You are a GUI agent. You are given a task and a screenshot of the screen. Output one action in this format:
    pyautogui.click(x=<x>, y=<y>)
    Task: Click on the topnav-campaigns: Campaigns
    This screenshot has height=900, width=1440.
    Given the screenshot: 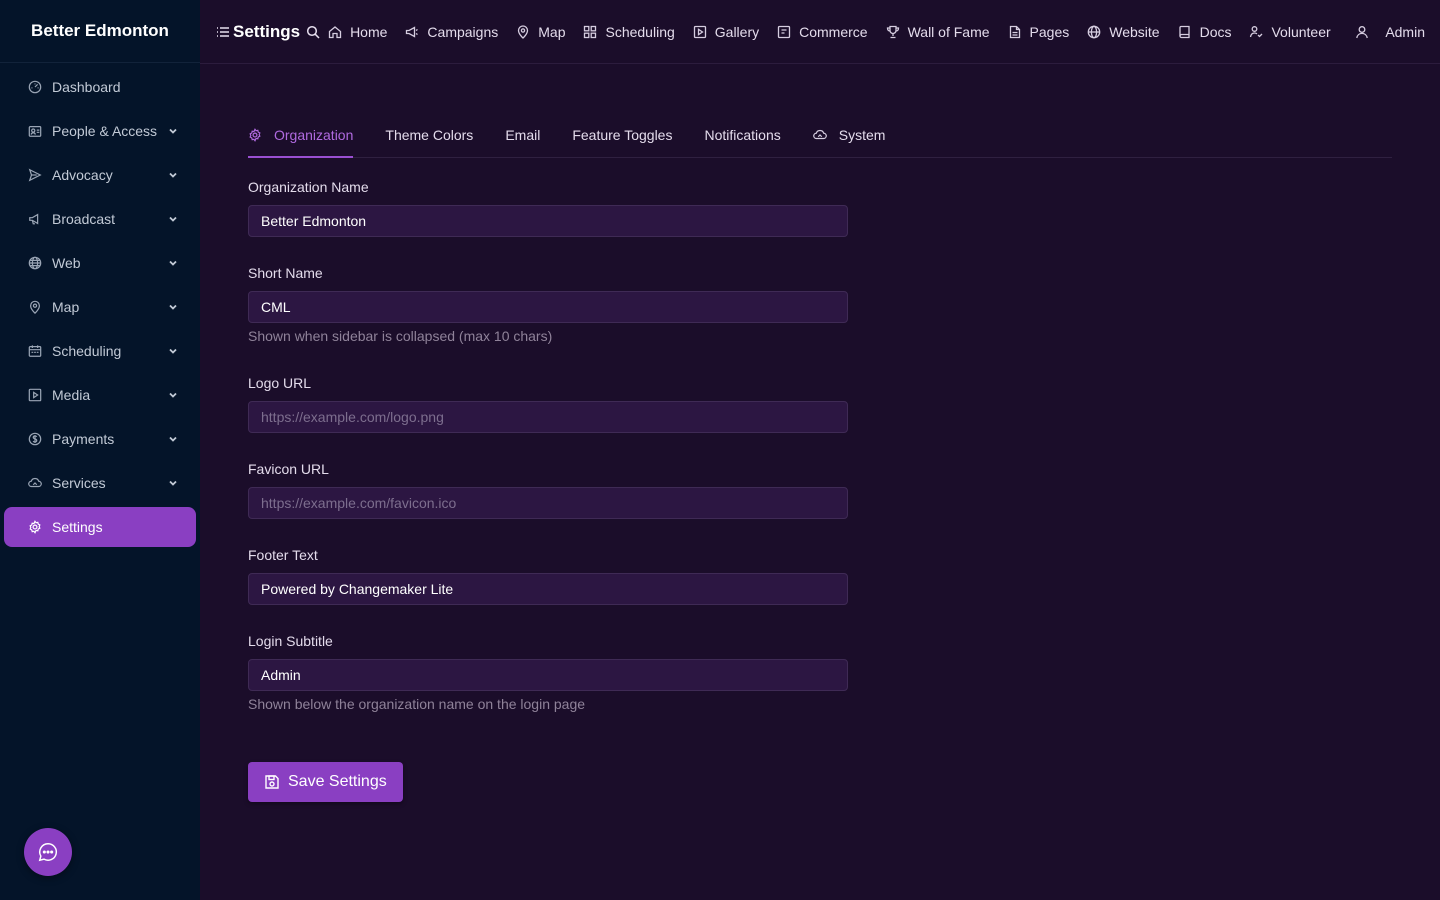 What is the action you would take?
    pyautogui.click(x=451, y=32)
    